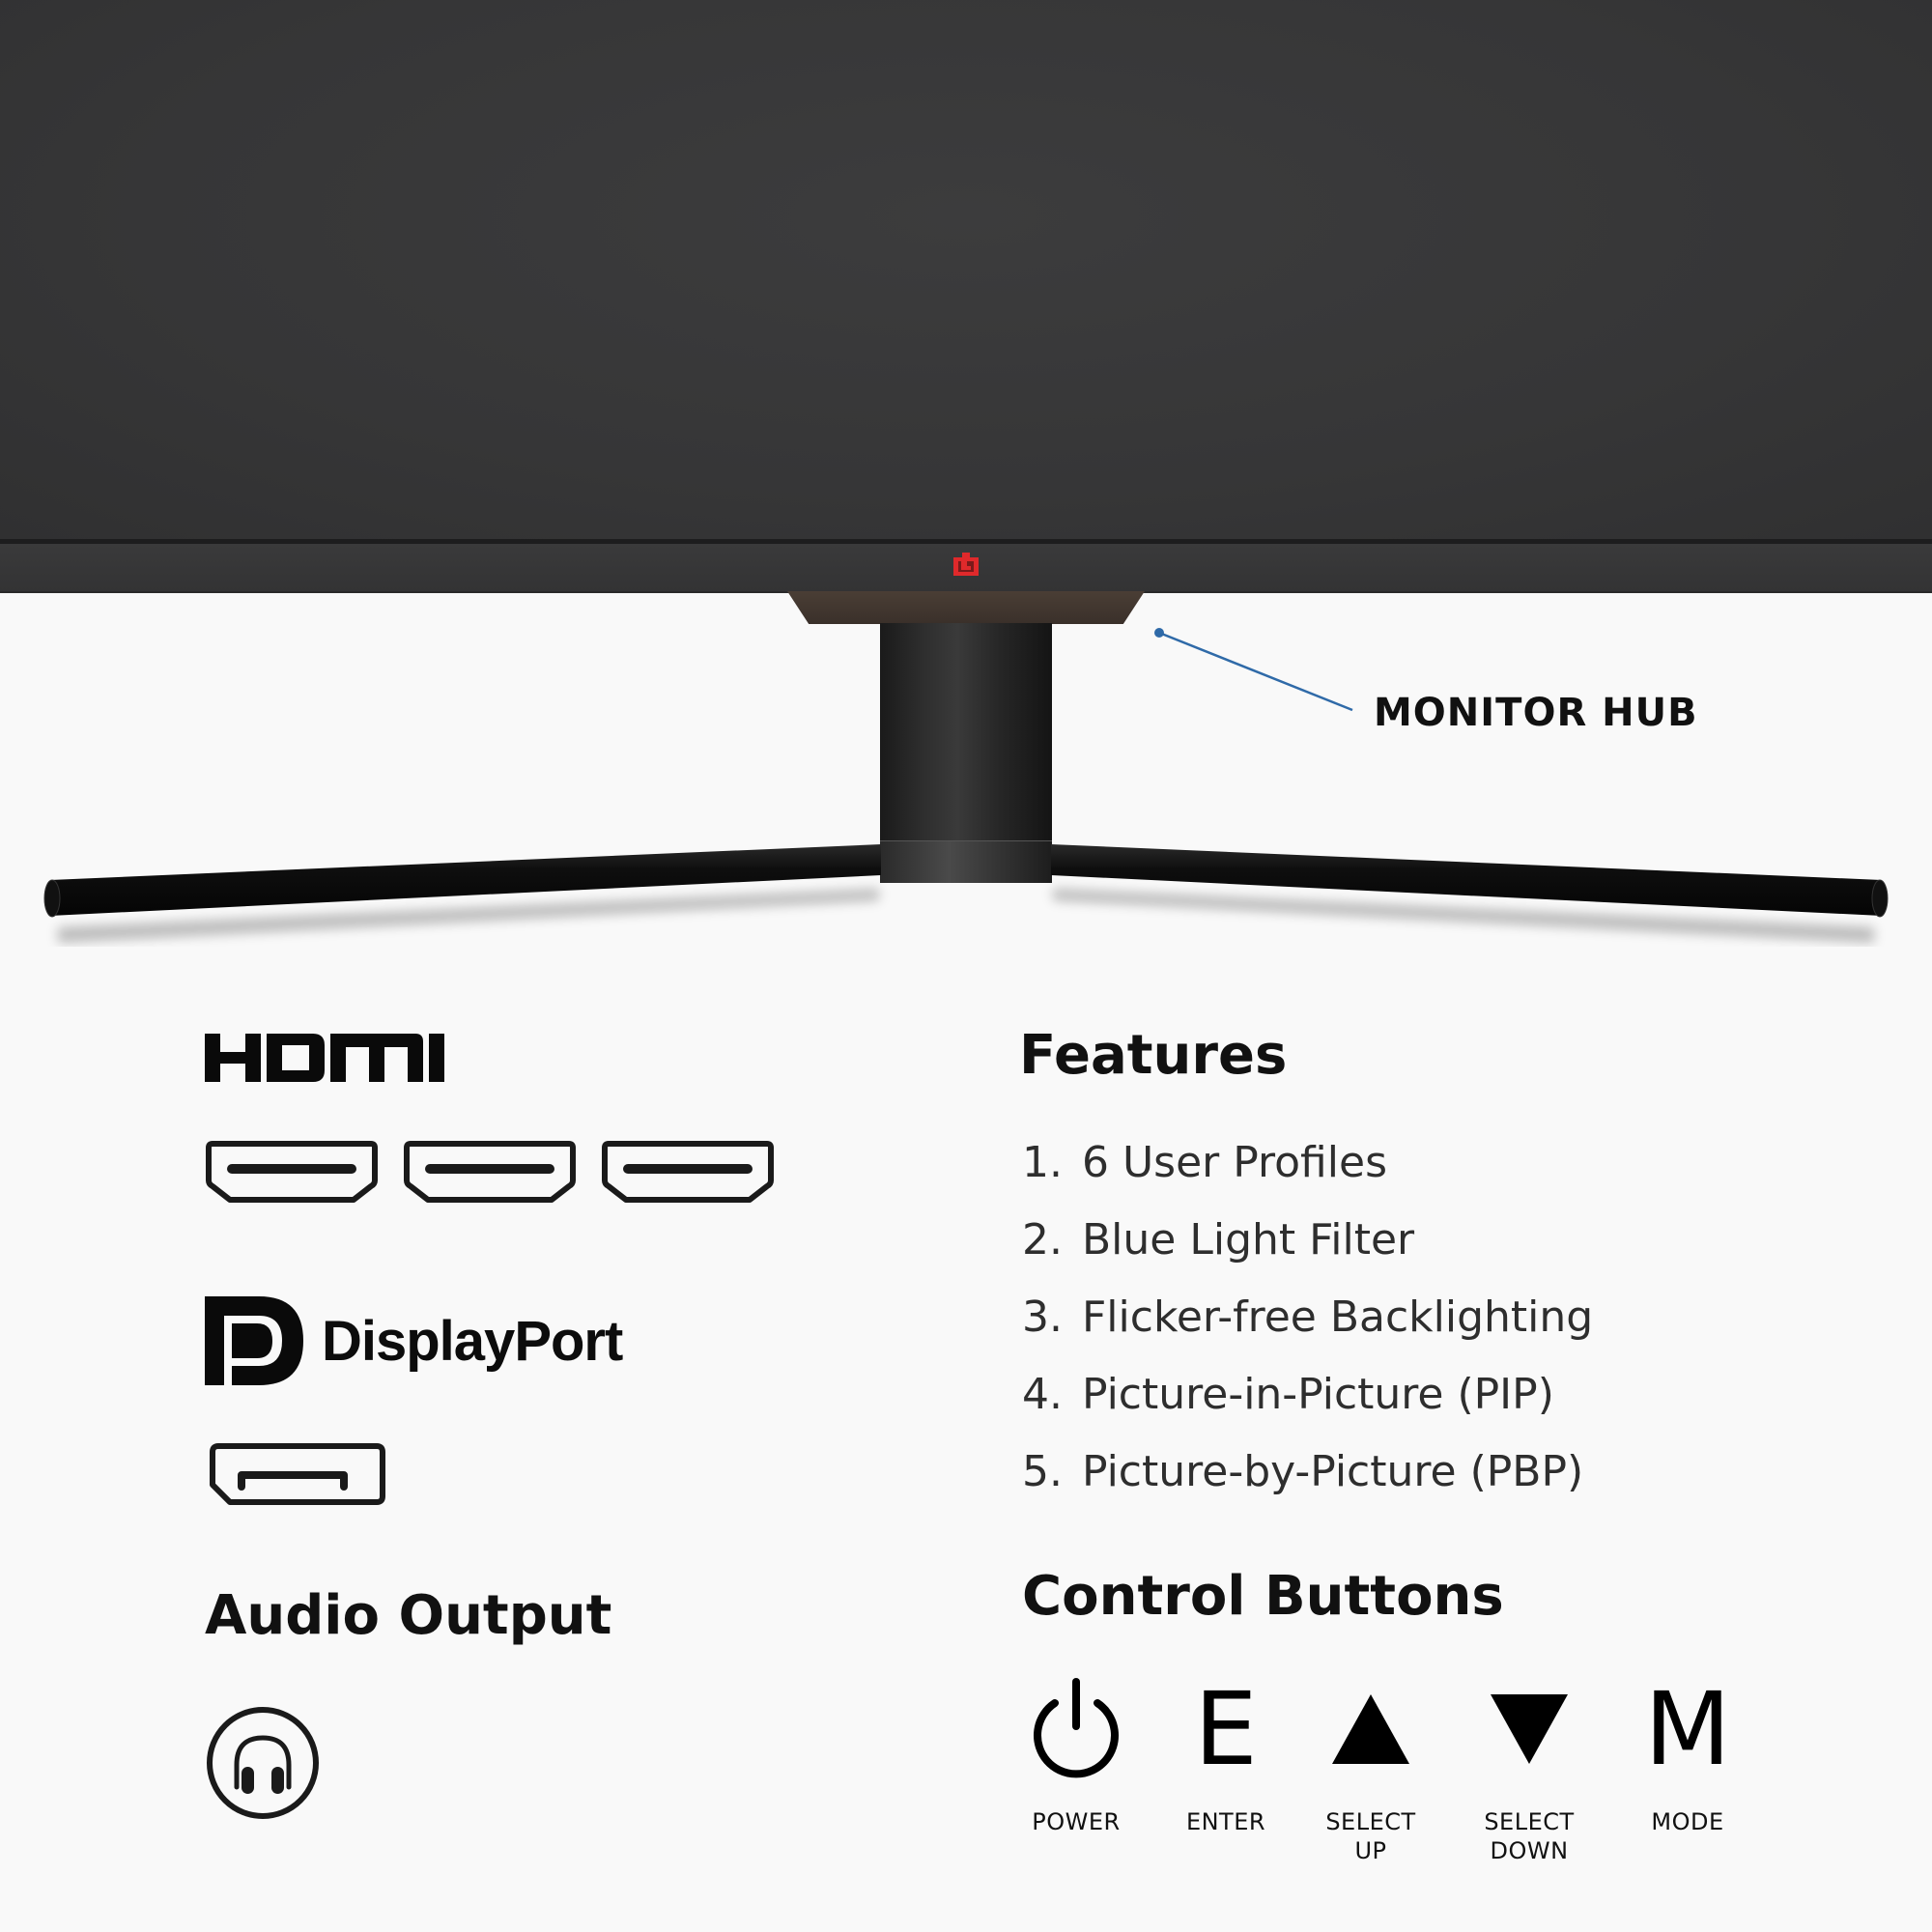  What do you see at coordinates (1318, 1394) in the screenshot?
I see `feature-text: Picture-in-Picture (PIP)` at bounding box center [1318, 1394].